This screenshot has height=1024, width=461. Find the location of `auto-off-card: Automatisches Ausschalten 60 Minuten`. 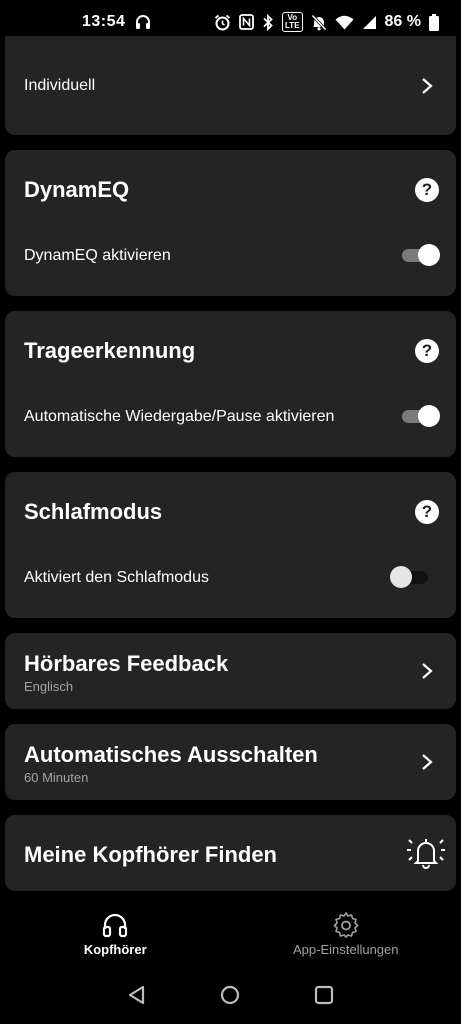

auto-off-card: Automatisches Ausschalten 60 Minuten is located at coordinates (230, 762).